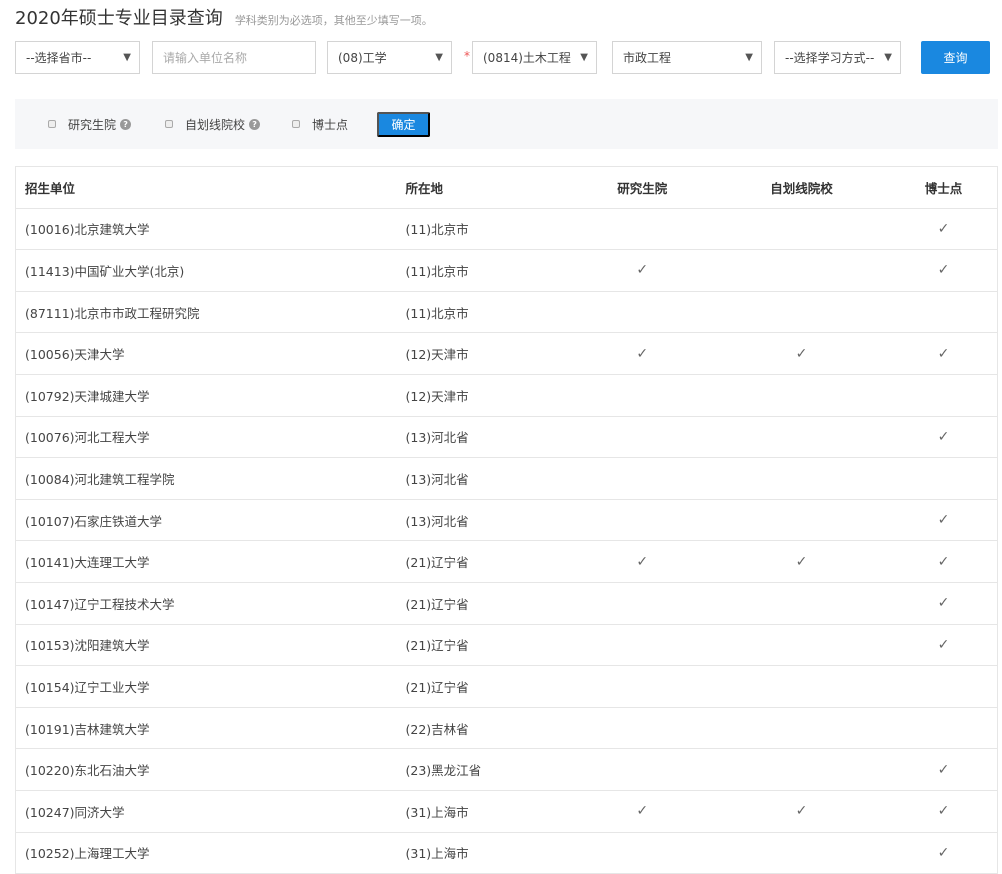 This screenshot has width=1002, height=874. I want to click on table-row: (10107)石家庄铁道大学 (13)河北省 ✓, so click(506, 520).